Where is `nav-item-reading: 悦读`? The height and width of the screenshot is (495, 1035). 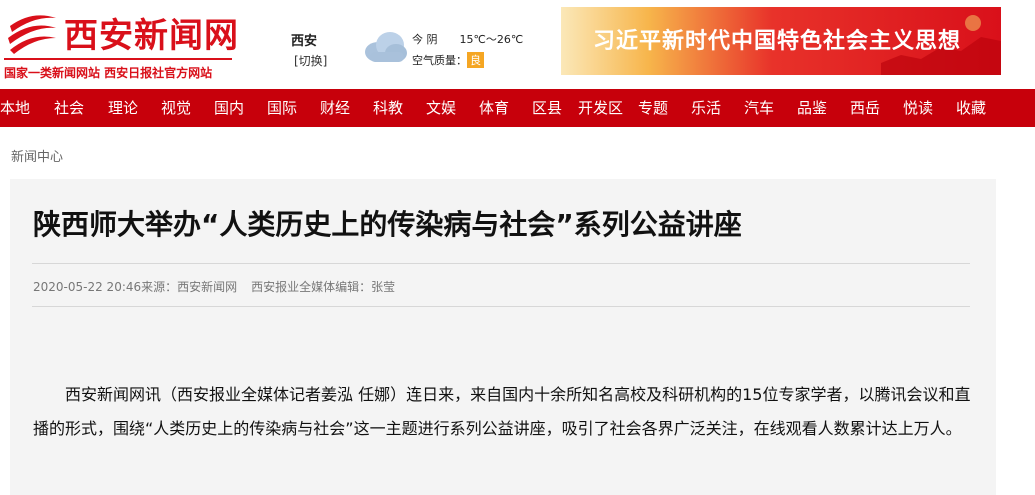 nav-item-reading: 悦读 is located at coordinates (918, 108).